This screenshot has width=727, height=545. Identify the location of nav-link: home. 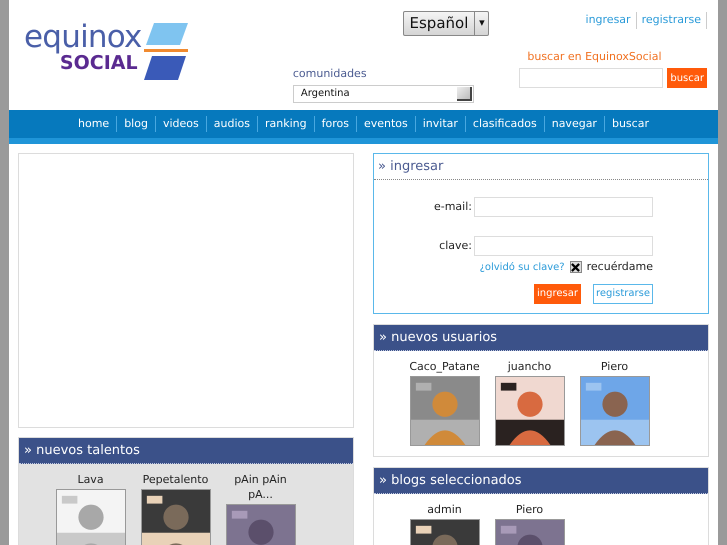
(93, 124).